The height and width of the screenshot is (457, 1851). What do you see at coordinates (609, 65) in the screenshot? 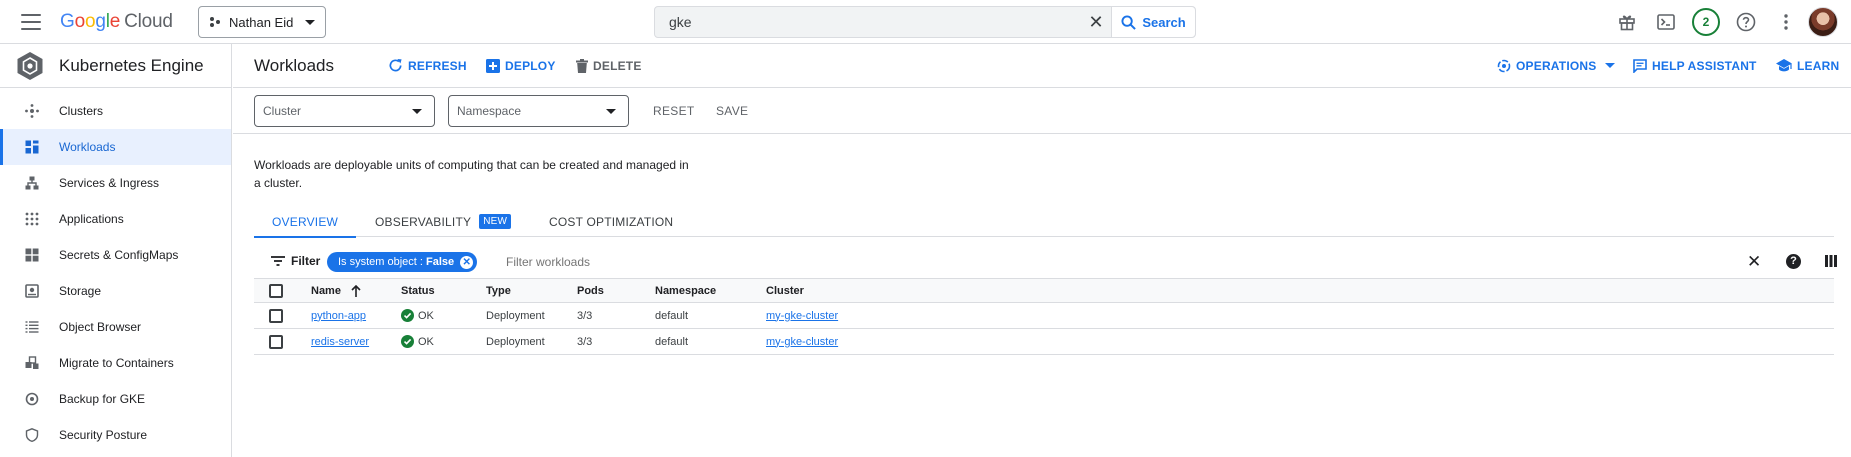
I see `delete-button: DELETE` at bounding box center [609, 65].